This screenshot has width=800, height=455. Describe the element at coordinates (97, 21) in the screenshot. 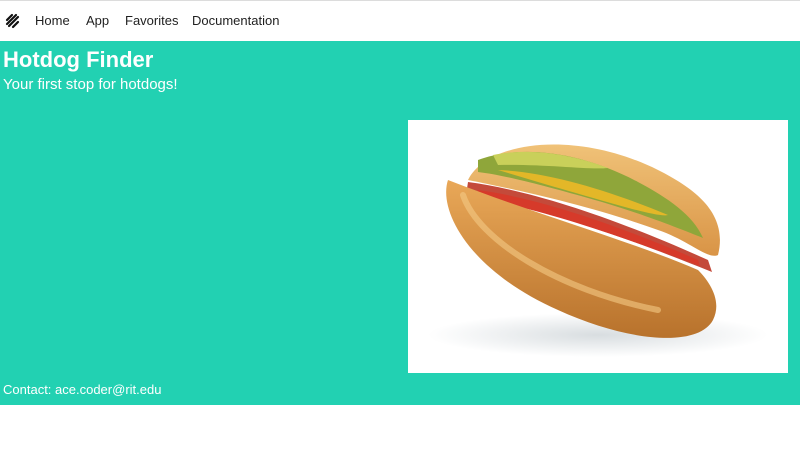

I see `nav-app-link: App` at that location.